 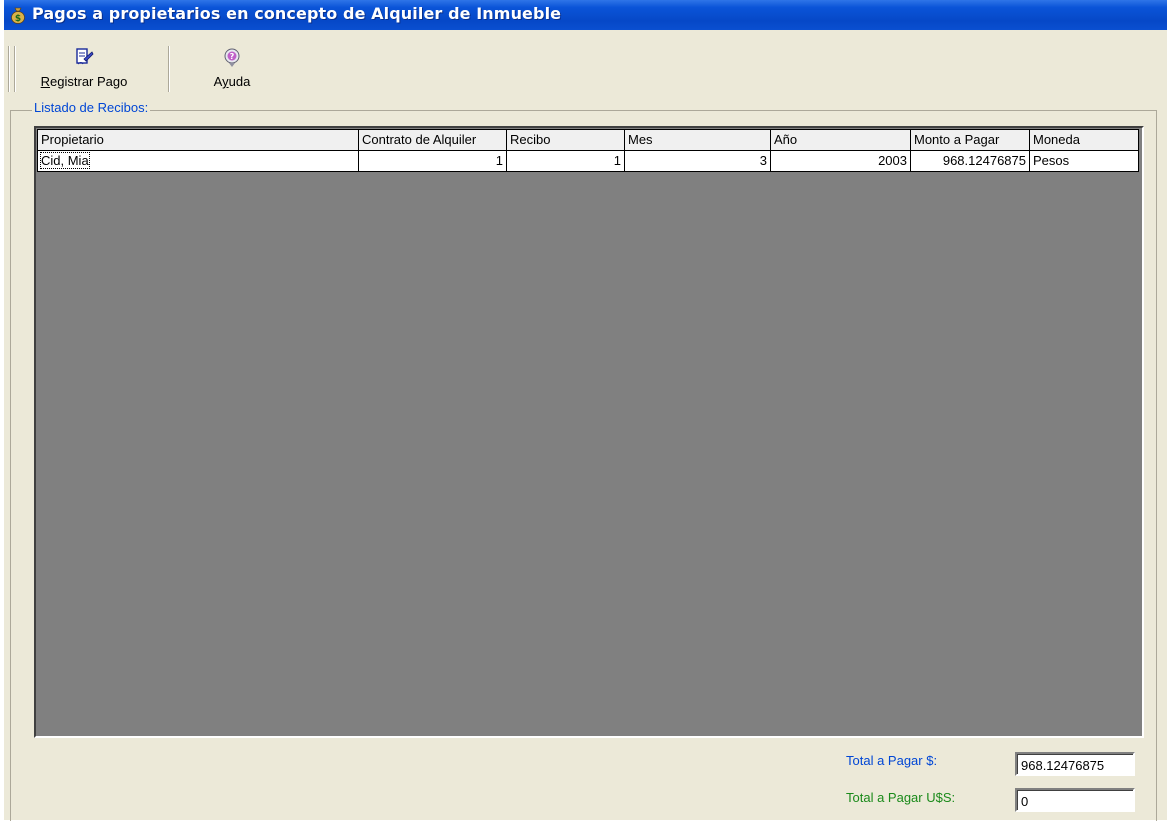 I want to click on cell-monto: 968.12476875, so click(x=970, y=161).